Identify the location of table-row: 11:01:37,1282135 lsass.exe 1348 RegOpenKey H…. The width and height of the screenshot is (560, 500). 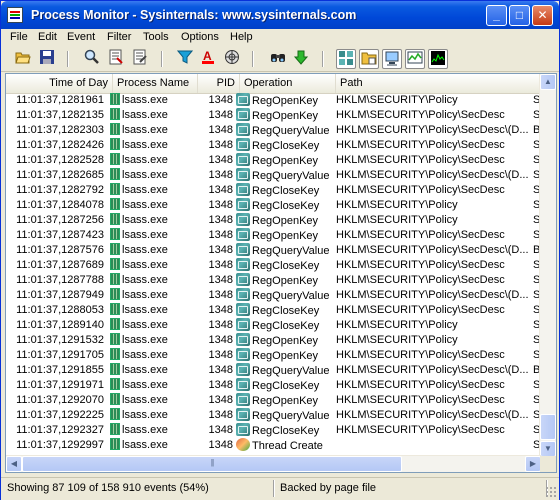
(273, 115).